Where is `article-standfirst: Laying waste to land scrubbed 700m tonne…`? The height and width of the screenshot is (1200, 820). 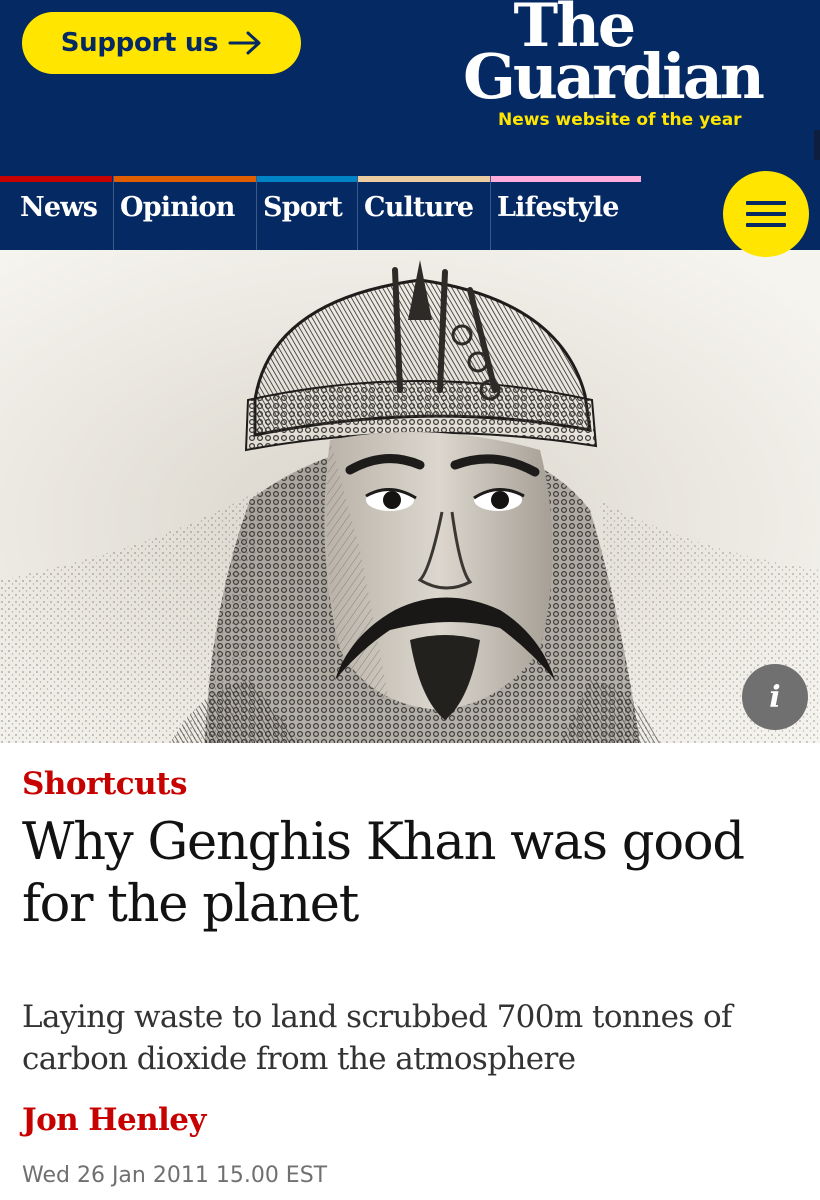
article-standfirst: Laying waste to land scrubbed 700m tonne… is located at coordinates (377, 1038).